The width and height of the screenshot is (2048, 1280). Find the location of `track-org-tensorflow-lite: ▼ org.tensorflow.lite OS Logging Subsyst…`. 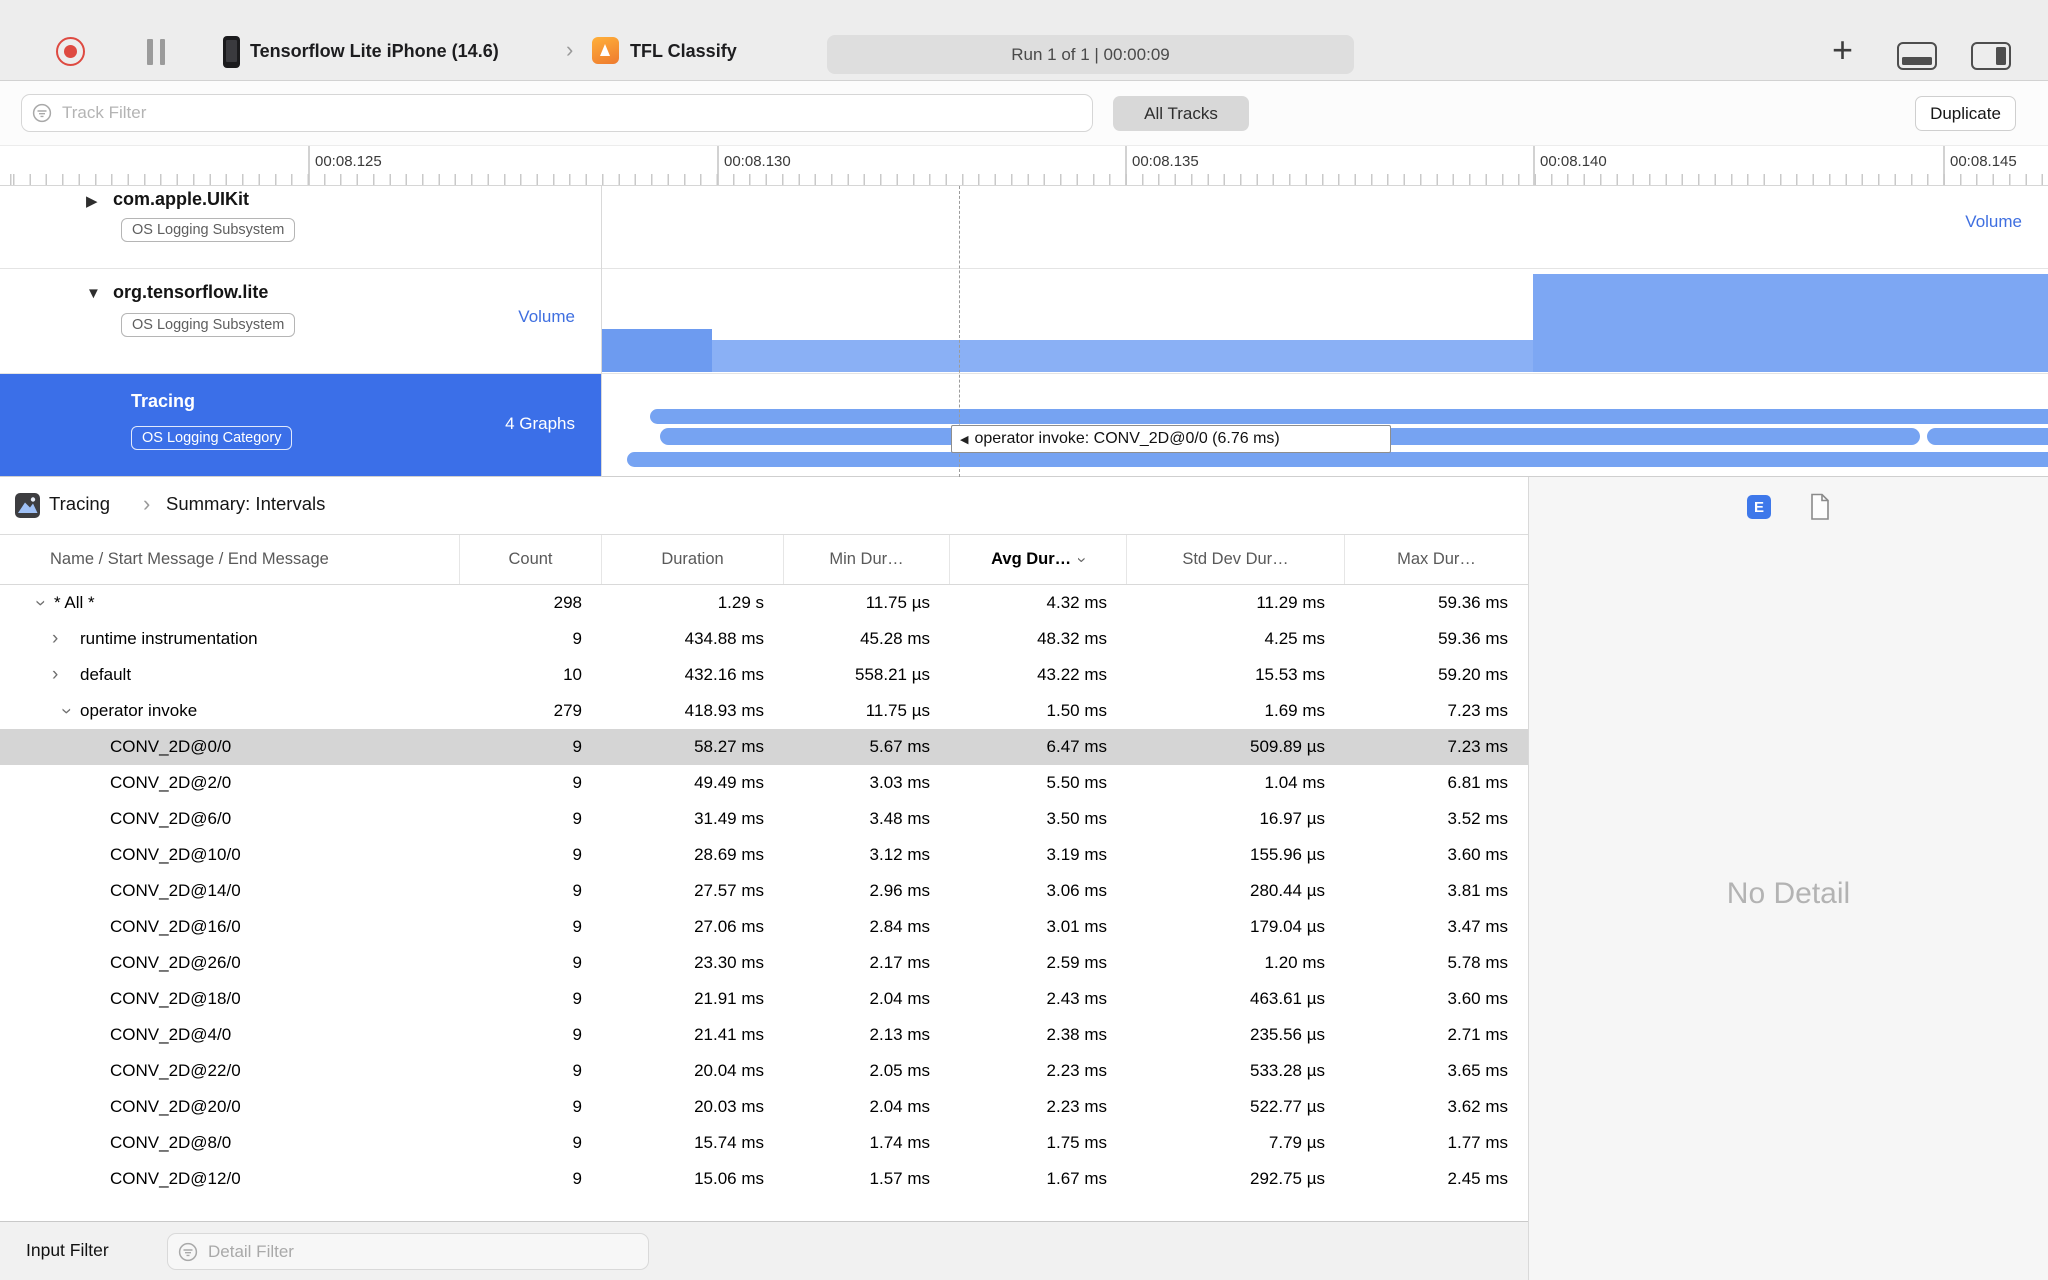

track-org-tensorflow-lite: ▼ org.tensorflow.lite OS Logging Subsyst… is located at coordinates (300, 321).